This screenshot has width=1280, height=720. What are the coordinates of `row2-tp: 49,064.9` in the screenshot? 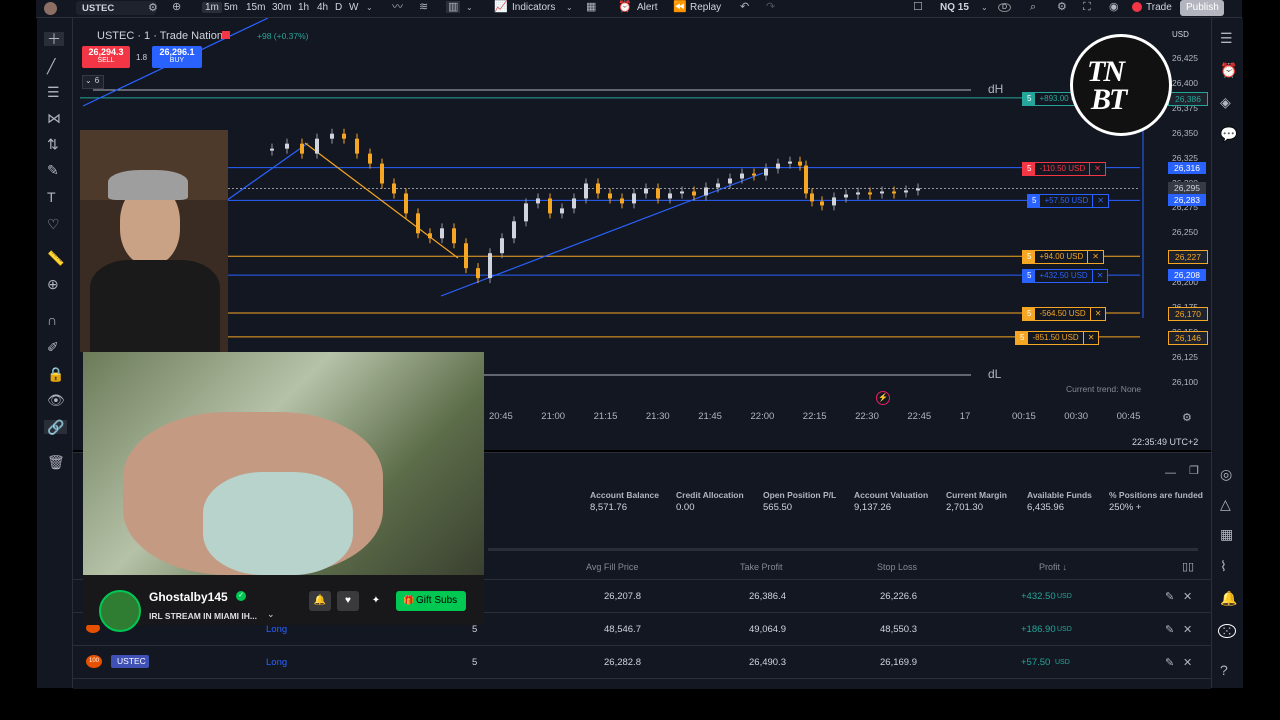 It's located at (767, 629).